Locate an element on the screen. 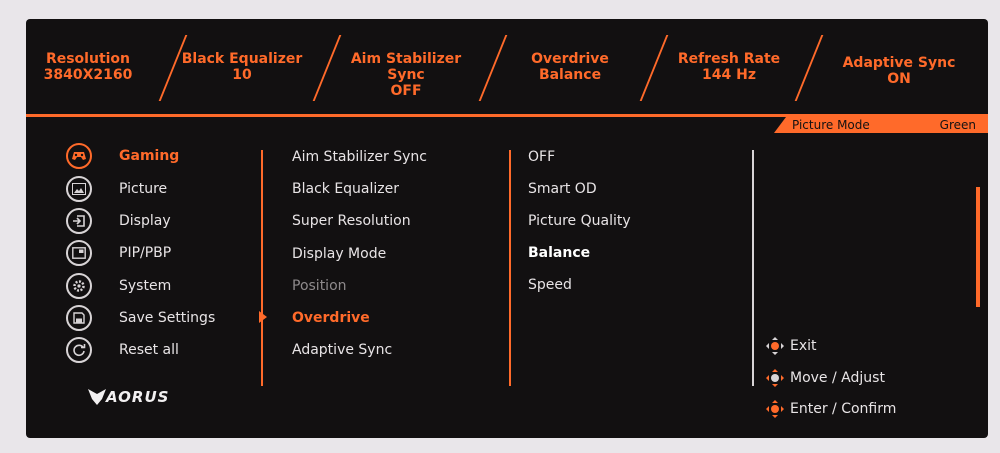  save-icon is located at coordinates (79, 318).